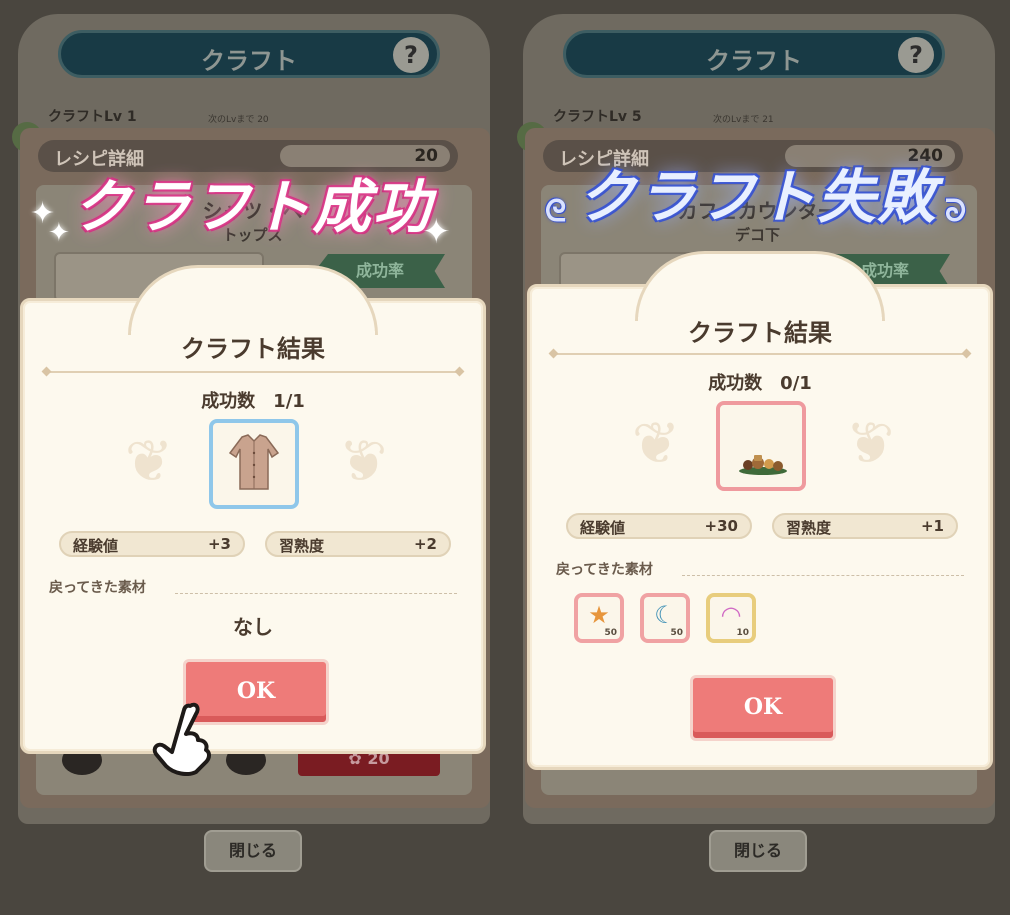 Image resolution: width=1010 pixels, height=915 pixels. Describe the element at coordinates (665, 615) in the screenshot. I see `moon-icon: ☾` at that location.